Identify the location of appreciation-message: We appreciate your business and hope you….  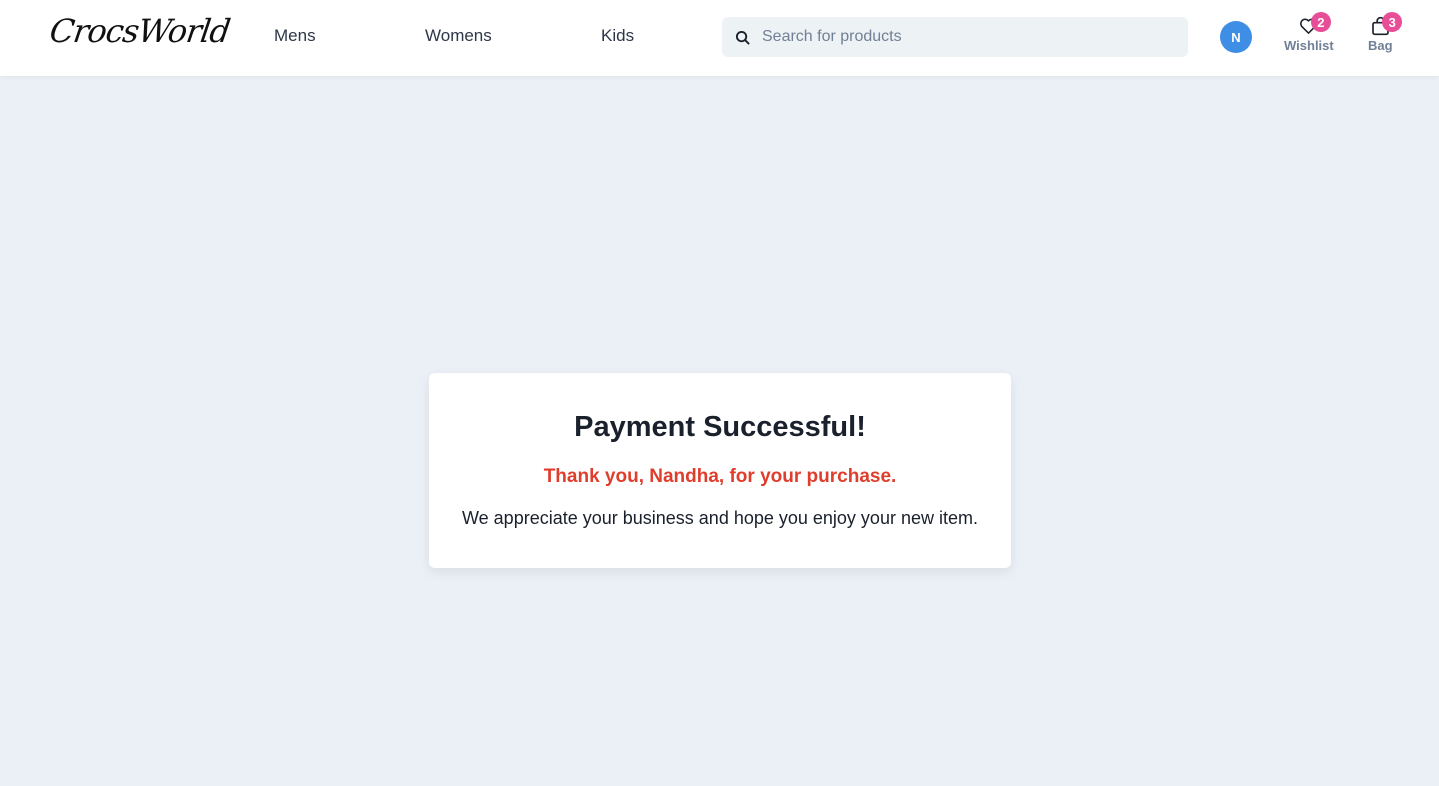
(720, 518).